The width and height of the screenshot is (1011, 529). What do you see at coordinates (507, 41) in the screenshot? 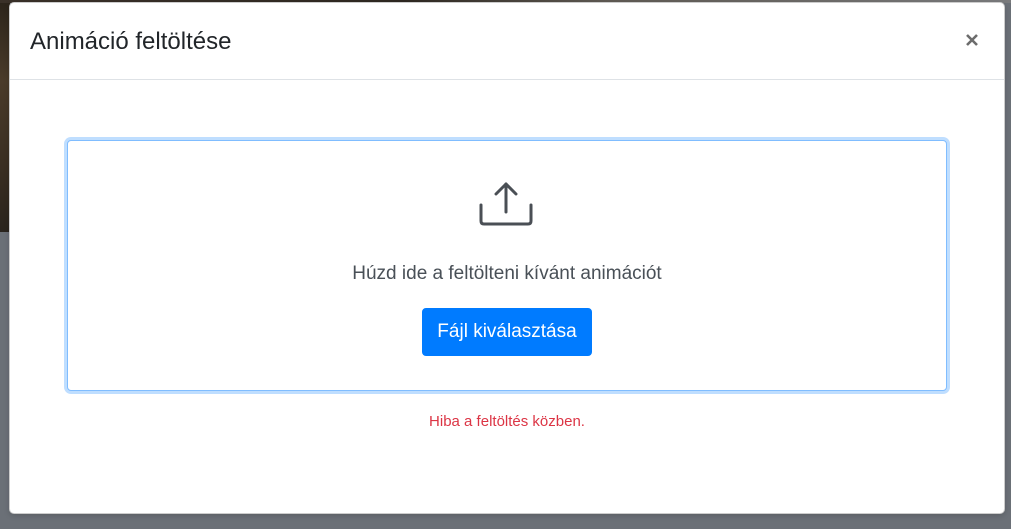
I see `modal-header: Animáció feltöltése` at bounding box center [507, 41].